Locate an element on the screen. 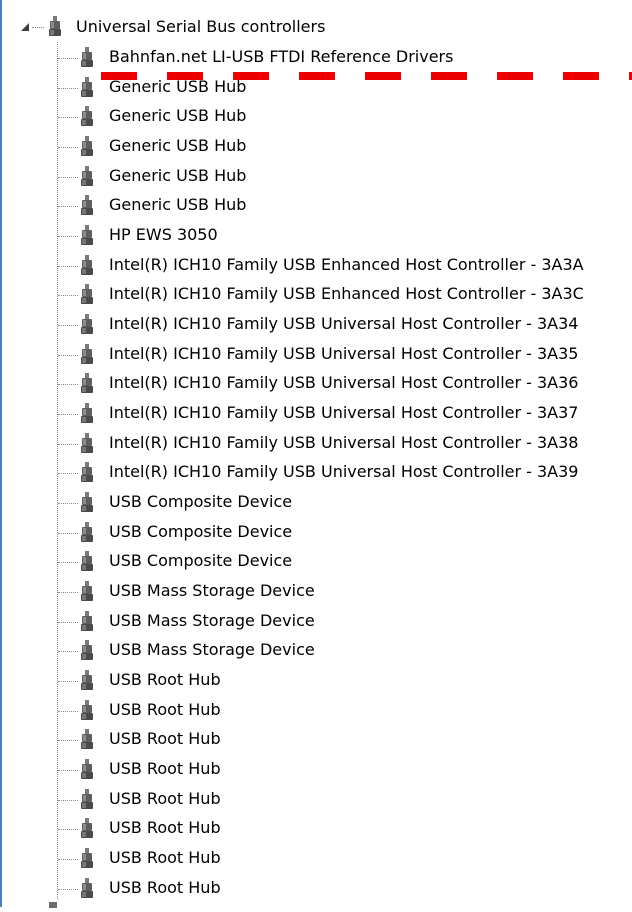 The height and width of the screenshot is (912, 632). device-row: HP EWS 3050 is located at coordinates (317, 236).